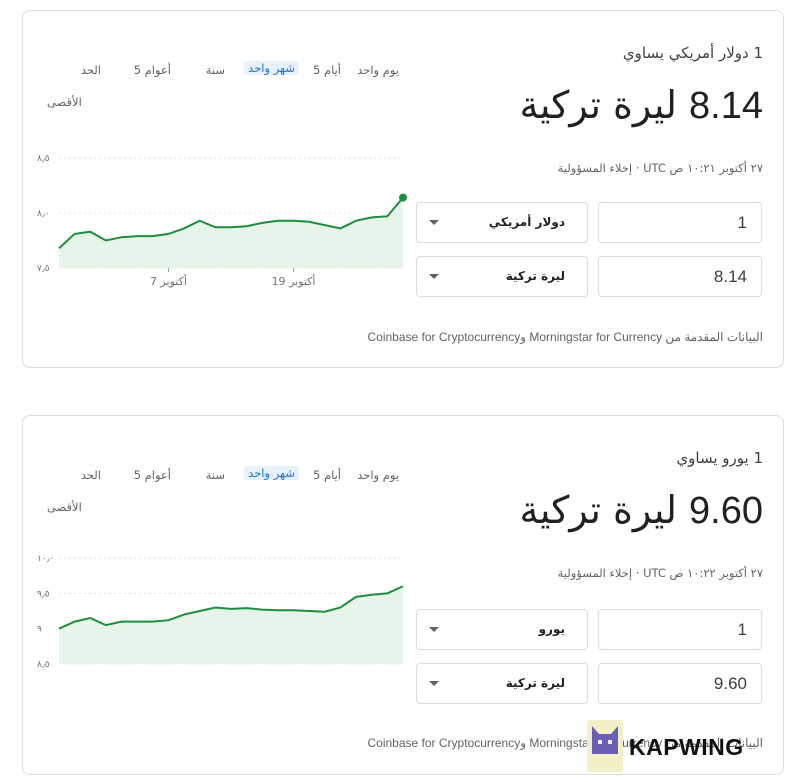 This screenshot has width=799, height=782. I want to click on from-currency-select: دولار أمريكي, so click(502, 222).